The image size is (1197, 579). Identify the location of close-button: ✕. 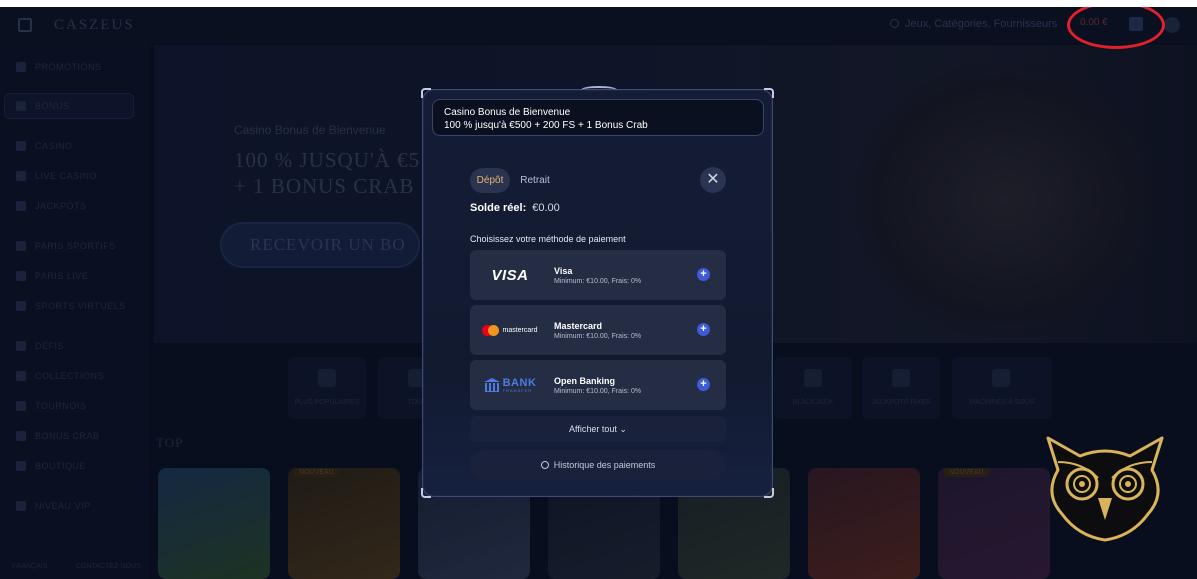
(713, 180).